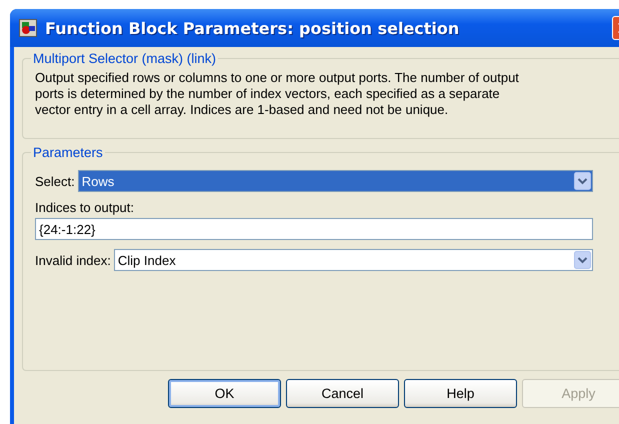 The width and height of the screenshot is (619, 424). I want to click on dialog-button: Cancel, so click(342, 393).